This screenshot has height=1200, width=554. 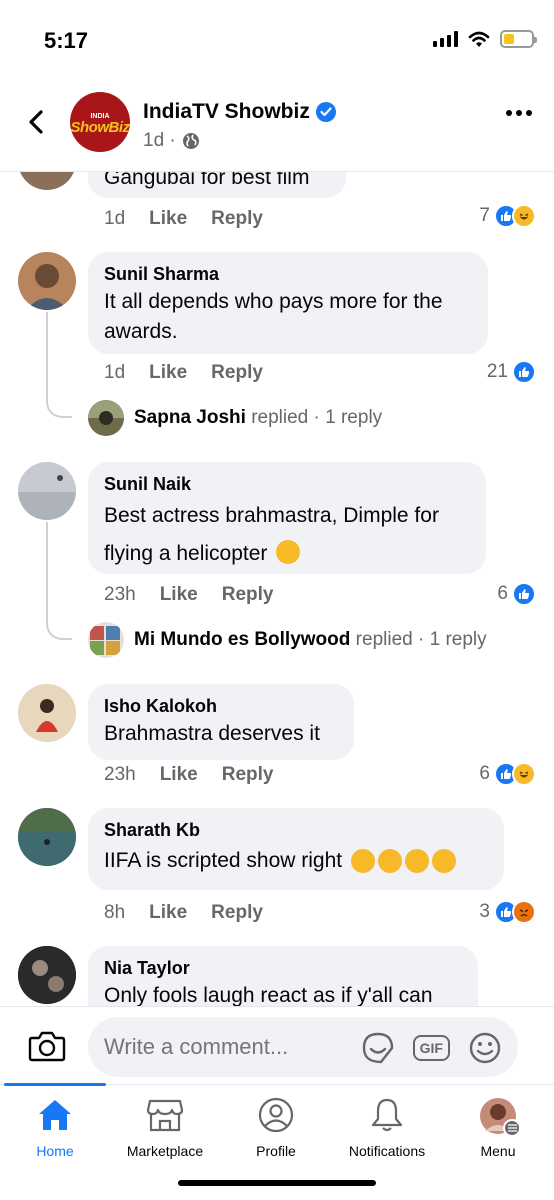 What do you see at coordinates (100, 122) in the screenshot?
I see `page-avatar: INDIA ShowBiz` at bounding box center [100, 122].